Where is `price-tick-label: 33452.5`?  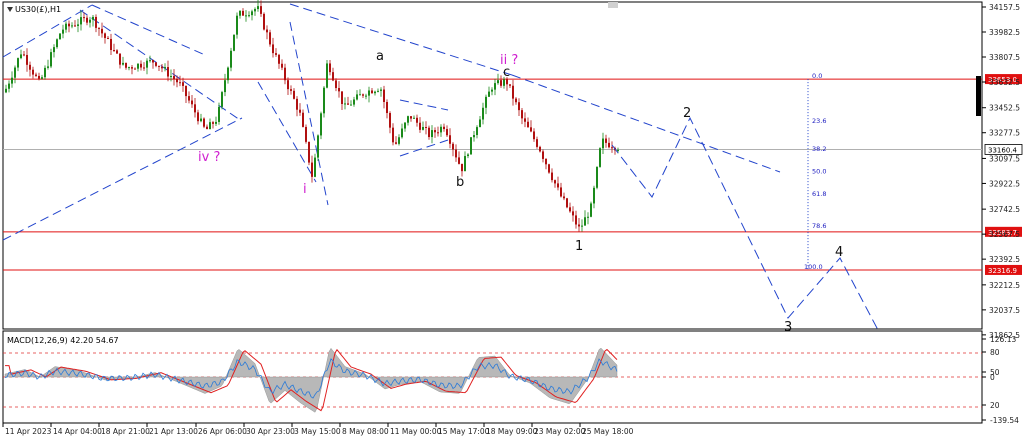
price-tick-label: 33452.5 is located at coordinates (1004, 108).